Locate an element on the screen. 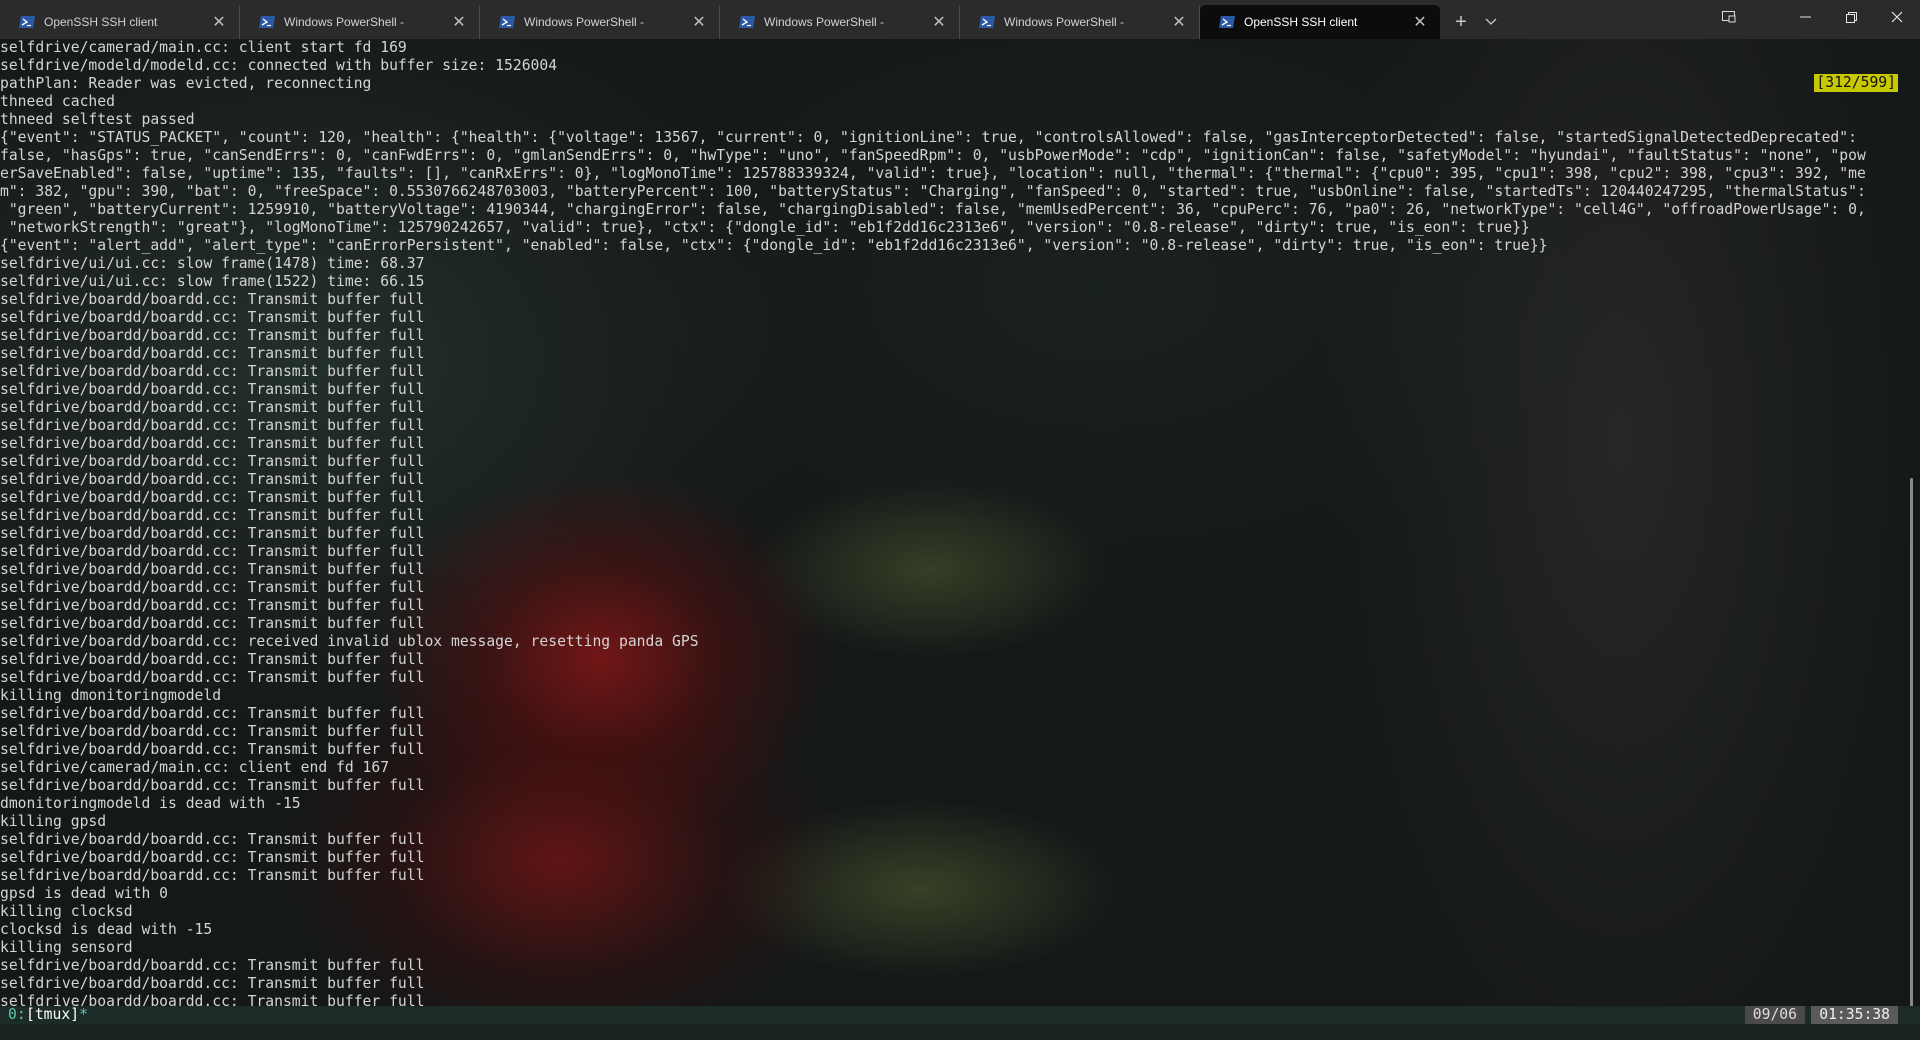 This screenshot has width=1920, height=1040. restore-button is located at coordinates (1851, 17).